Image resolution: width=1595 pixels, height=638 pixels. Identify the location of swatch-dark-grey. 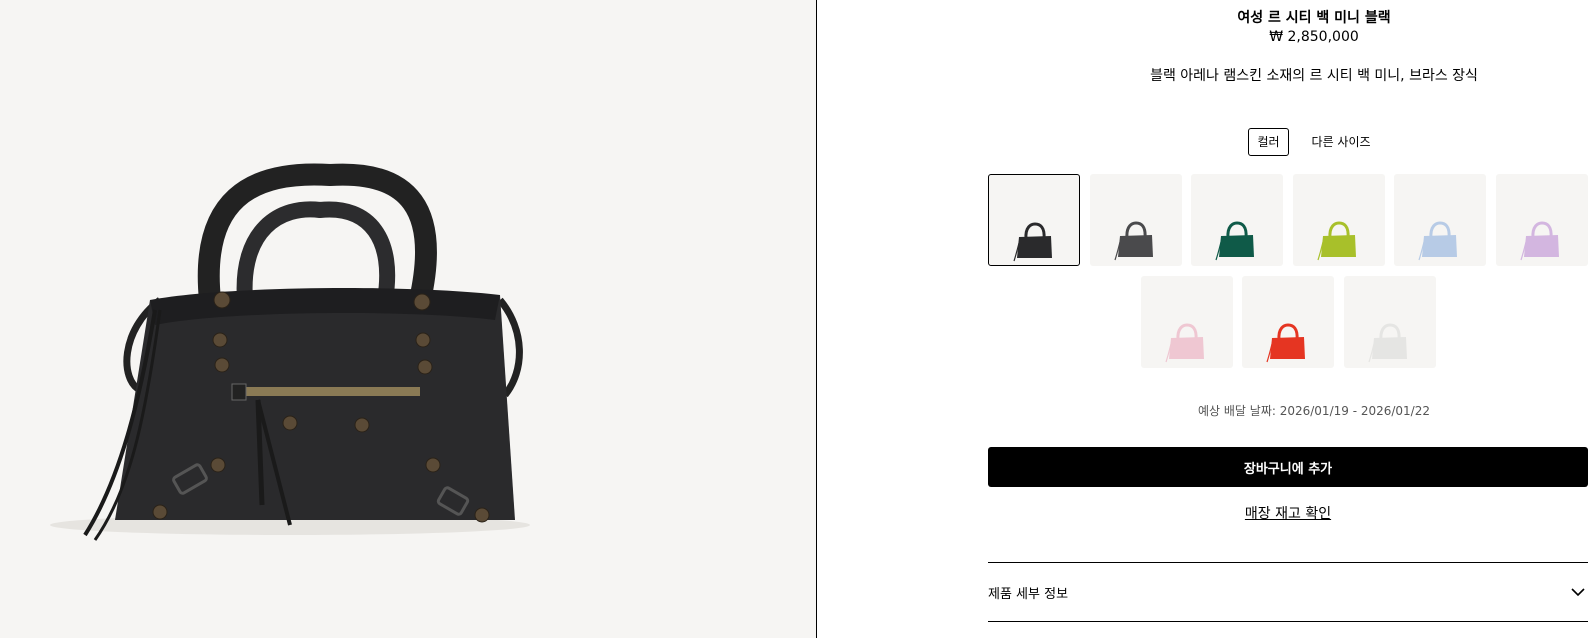
(1136, 220).